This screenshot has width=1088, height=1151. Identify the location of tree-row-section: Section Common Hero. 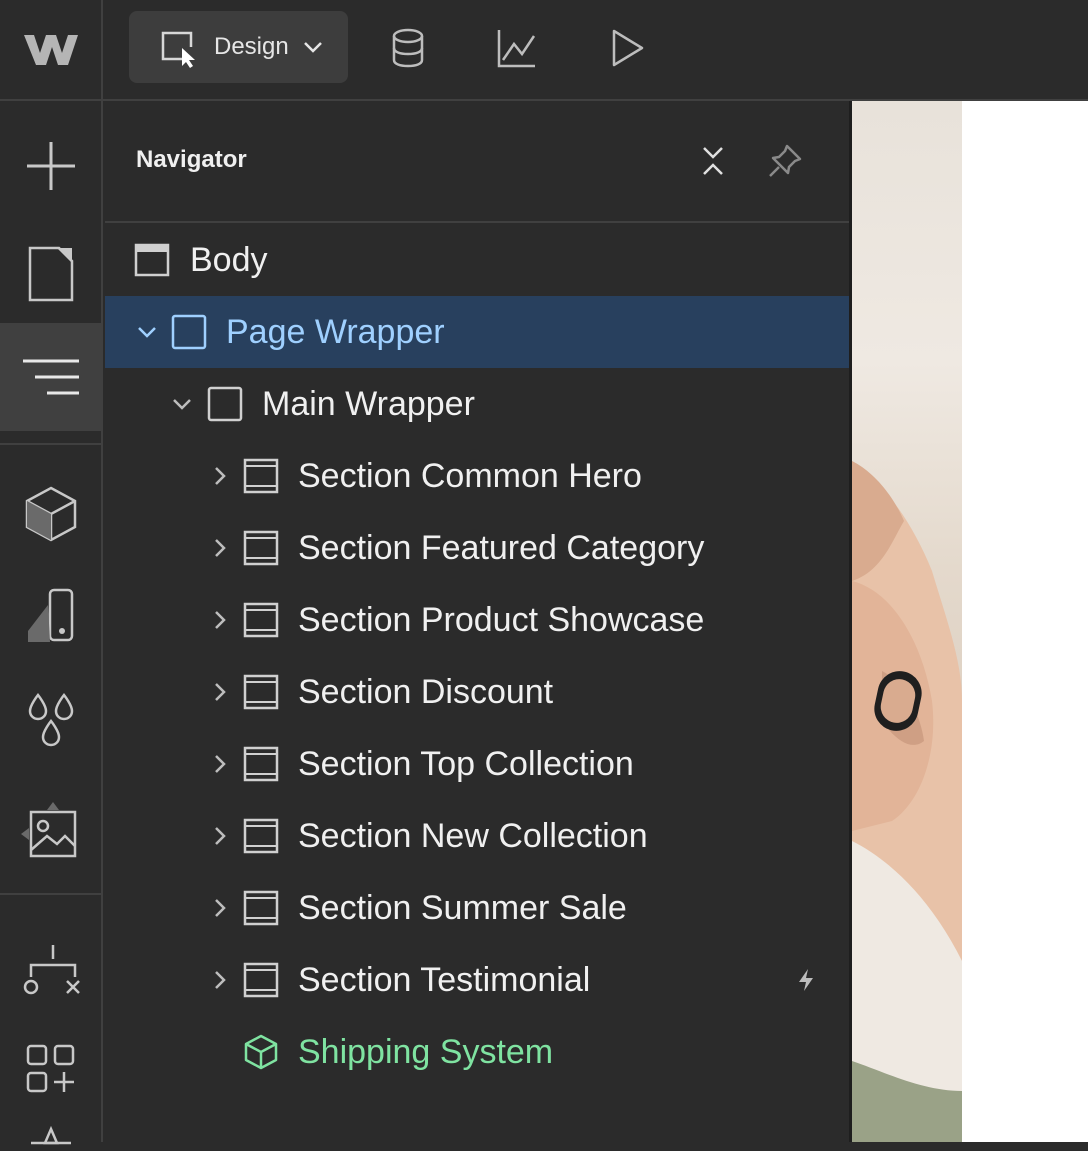
(477, 476).